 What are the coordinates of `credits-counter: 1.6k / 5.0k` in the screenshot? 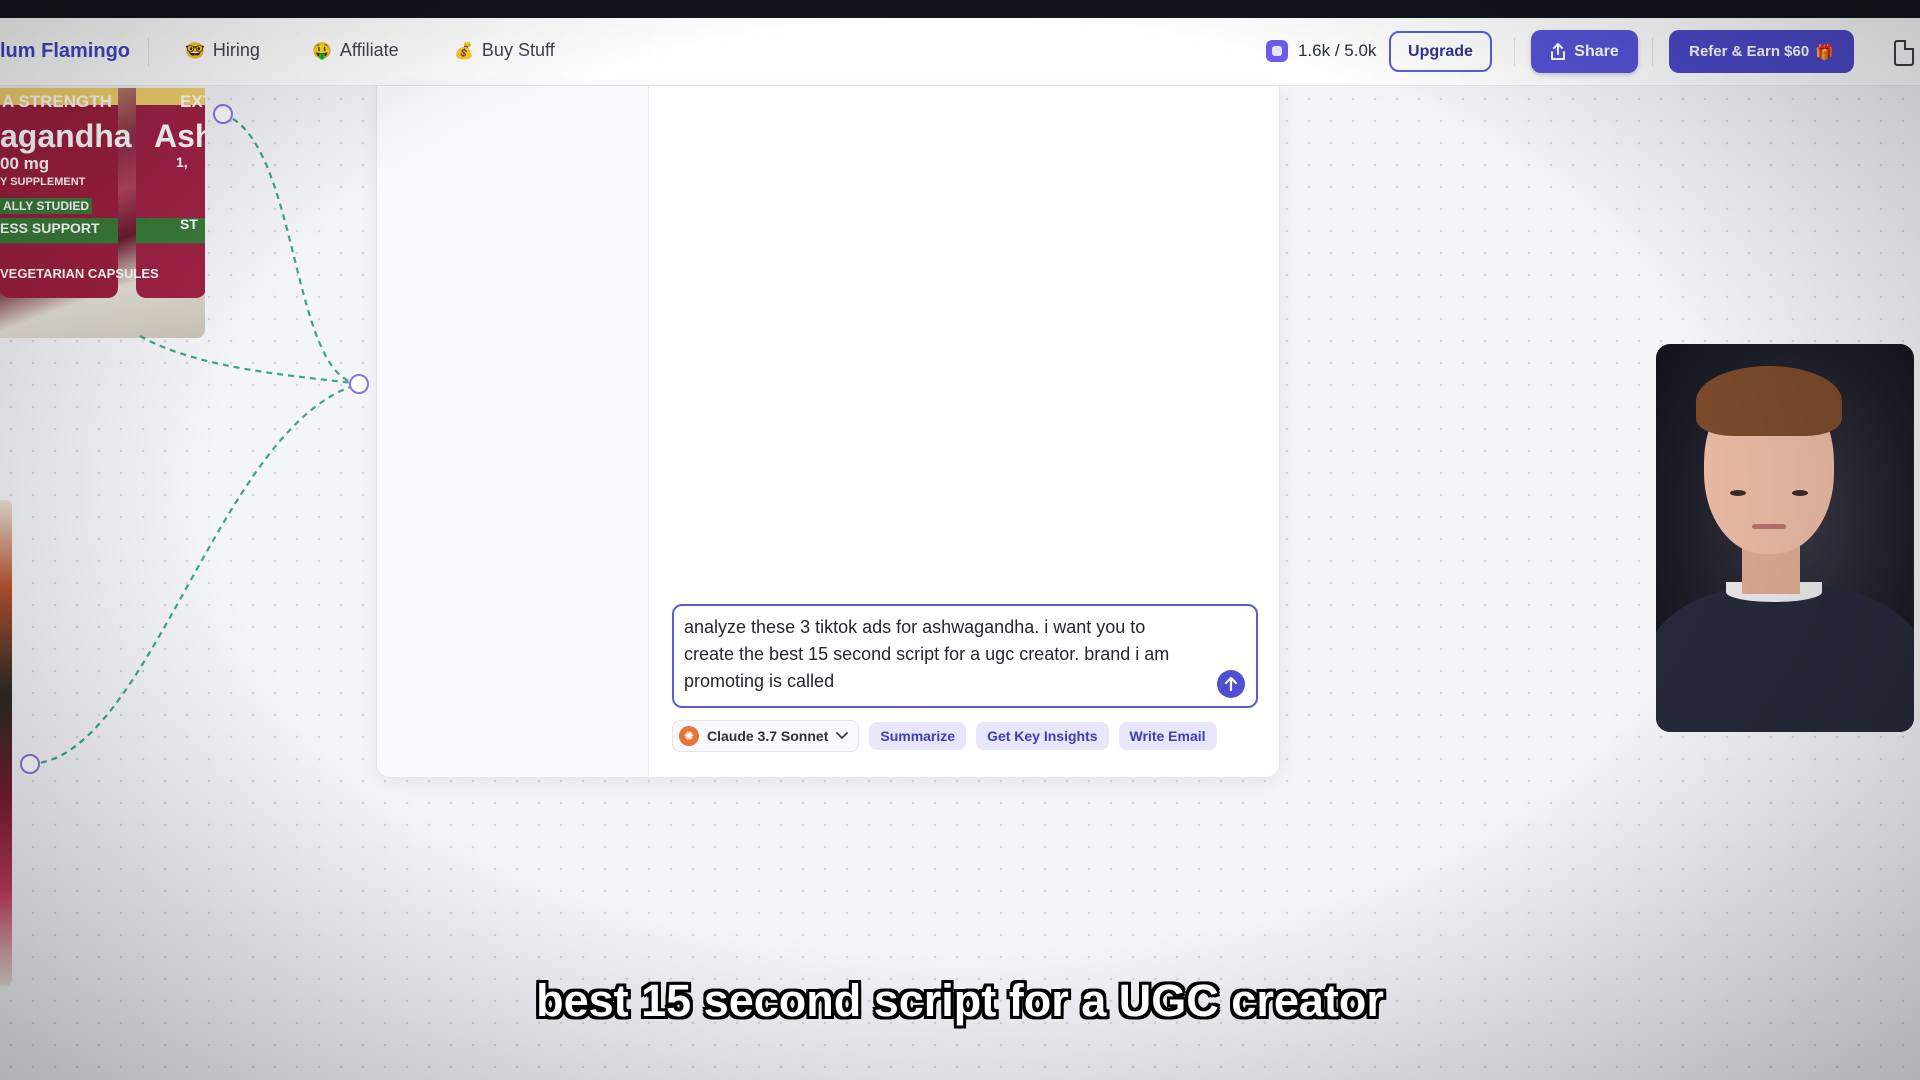 It's located at (1321, 51).